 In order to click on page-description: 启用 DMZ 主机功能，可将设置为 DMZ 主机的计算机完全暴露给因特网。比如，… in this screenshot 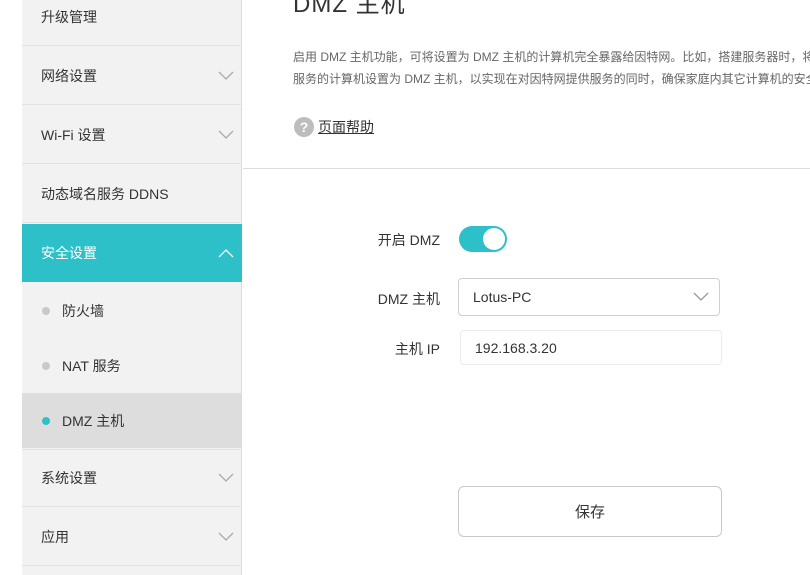, I will do `click(551, 68)`.